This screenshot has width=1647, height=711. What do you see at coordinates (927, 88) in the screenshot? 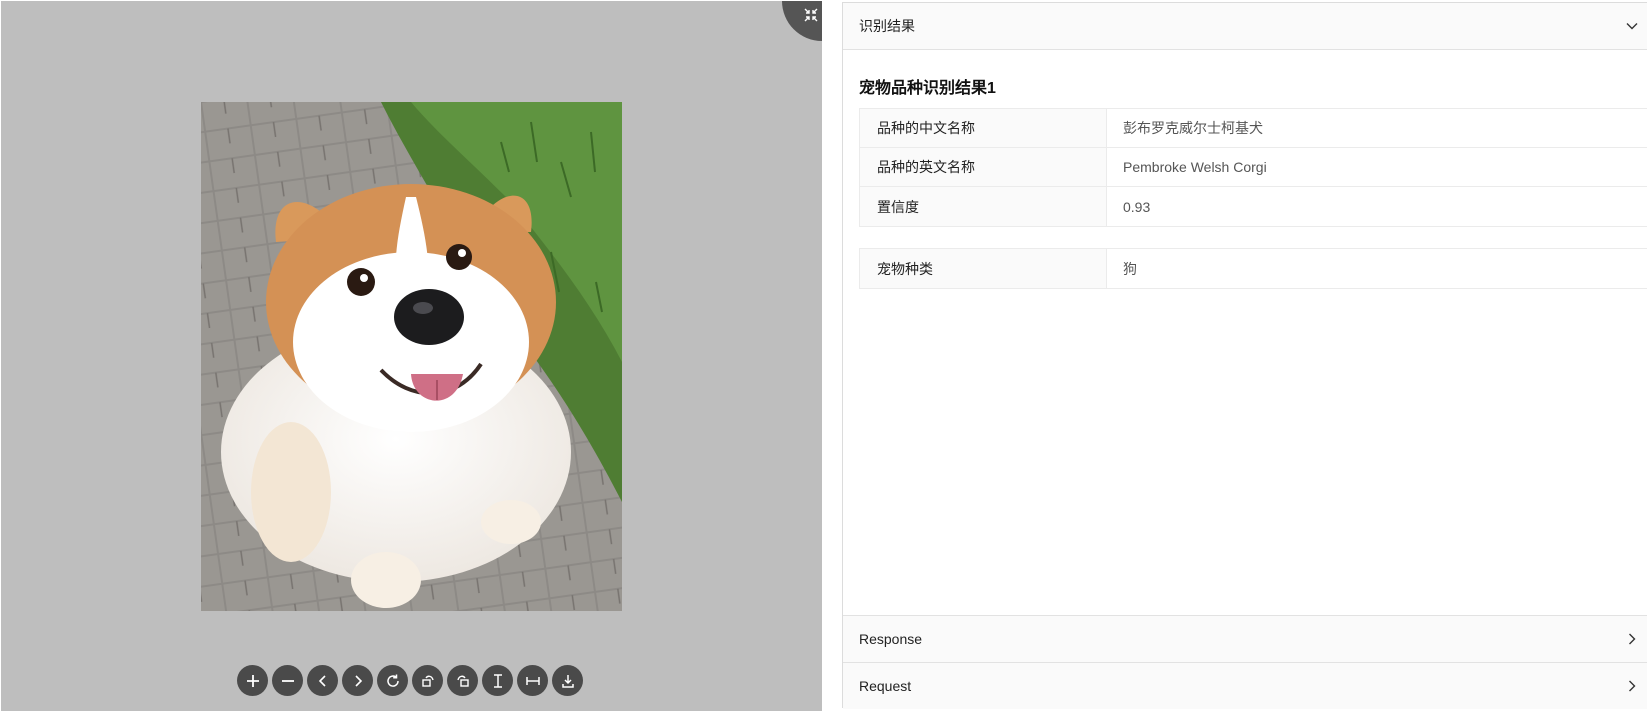
I see `section-title: 宠物品种识别结果1` at bounding box center [927, 88].